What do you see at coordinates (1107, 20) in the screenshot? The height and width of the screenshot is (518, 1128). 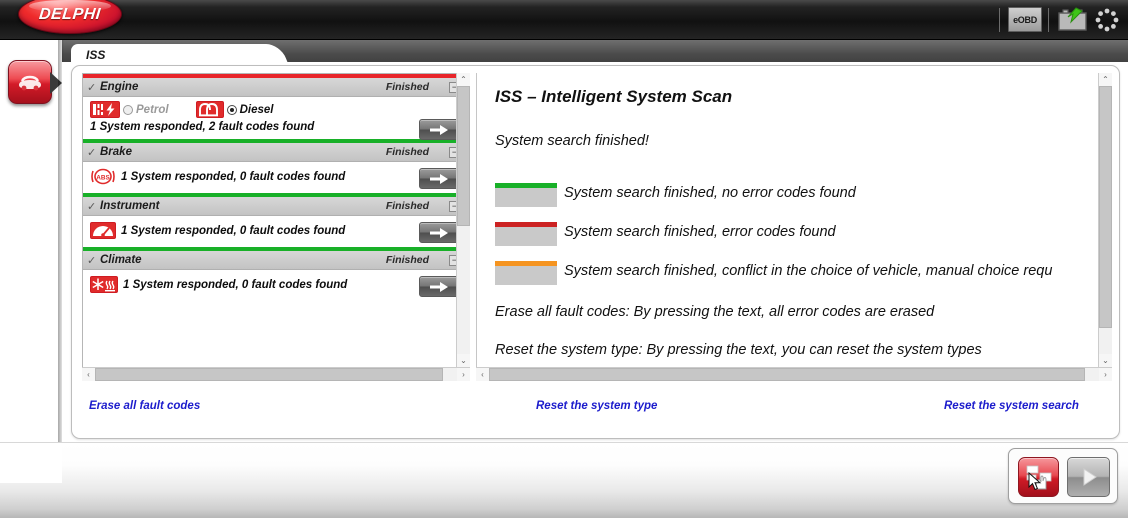 I see `loading-dots-icon` at bounding box center [1107, 20].